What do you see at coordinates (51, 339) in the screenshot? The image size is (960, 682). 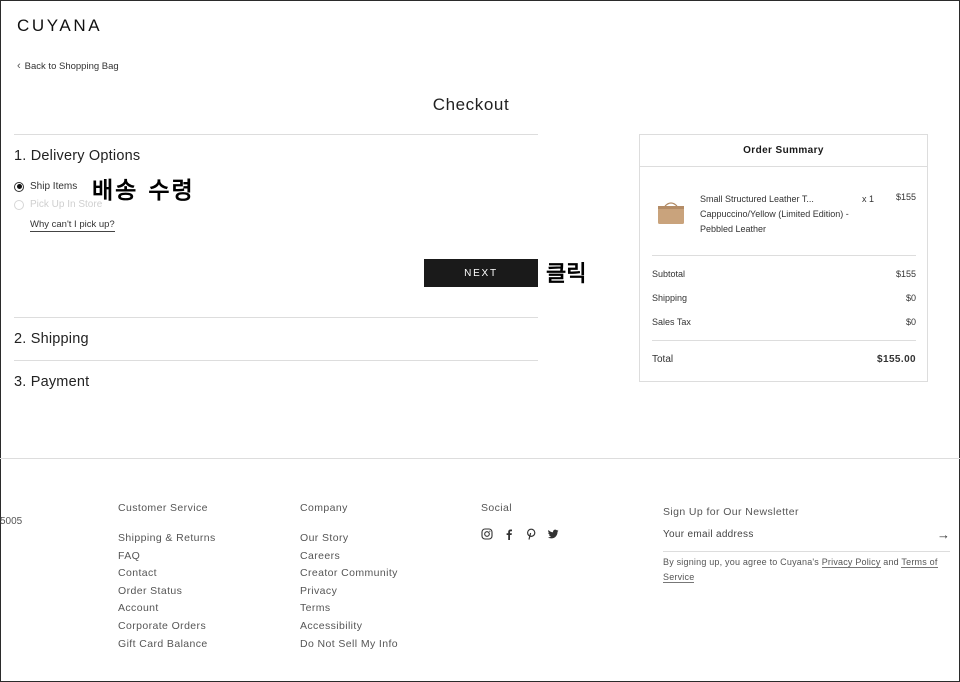 I see `shipping-section-title: 2. Shipping` at bounding box center [51, 339].